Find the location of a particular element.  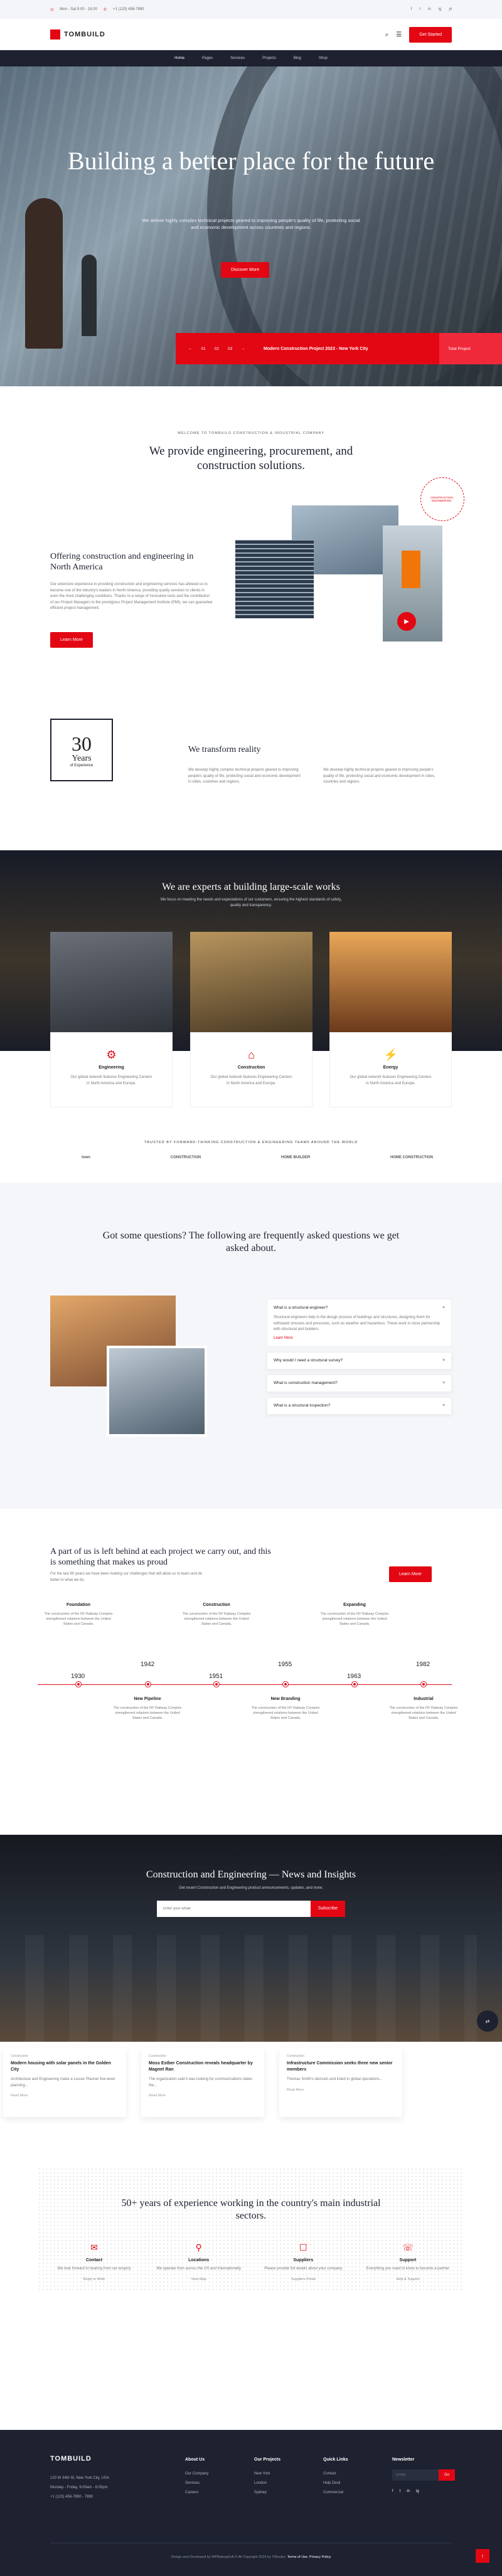

nav-pages: Pages is located at coordinates (207, 58).